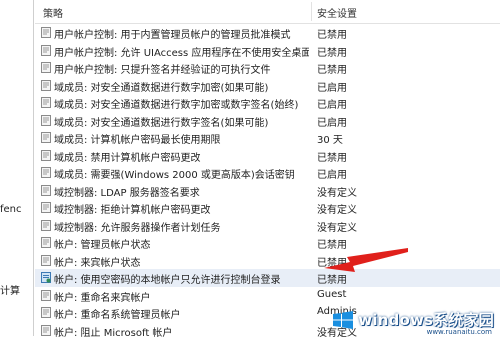 This screenshot has width=500, height=339. I want to click on policy-name: 帐户: 重命名来宾帐户, so click(181, 296).